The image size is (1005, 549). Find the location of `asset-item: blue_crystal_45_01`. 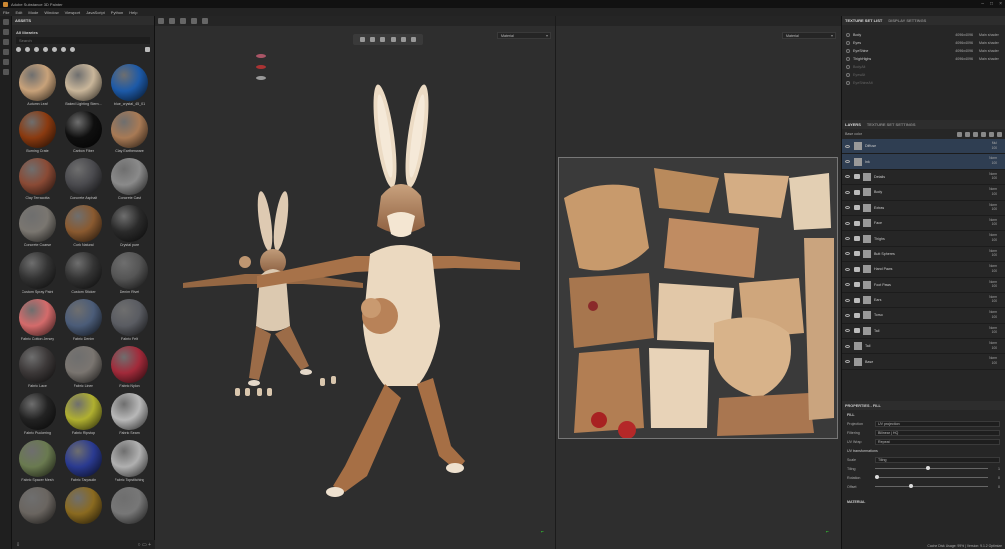

asset-item: blue_crystal_45_01 is located at coordinates (129, 86).